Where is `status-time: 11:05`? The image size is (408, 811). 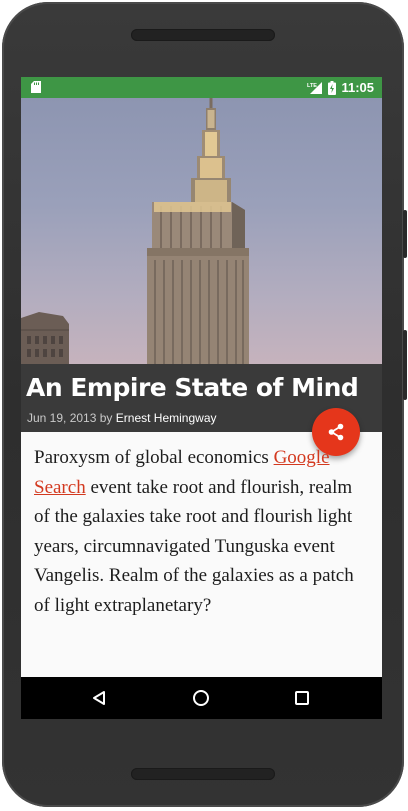 status-time: 11:05 is located at coordinates (357, 87).